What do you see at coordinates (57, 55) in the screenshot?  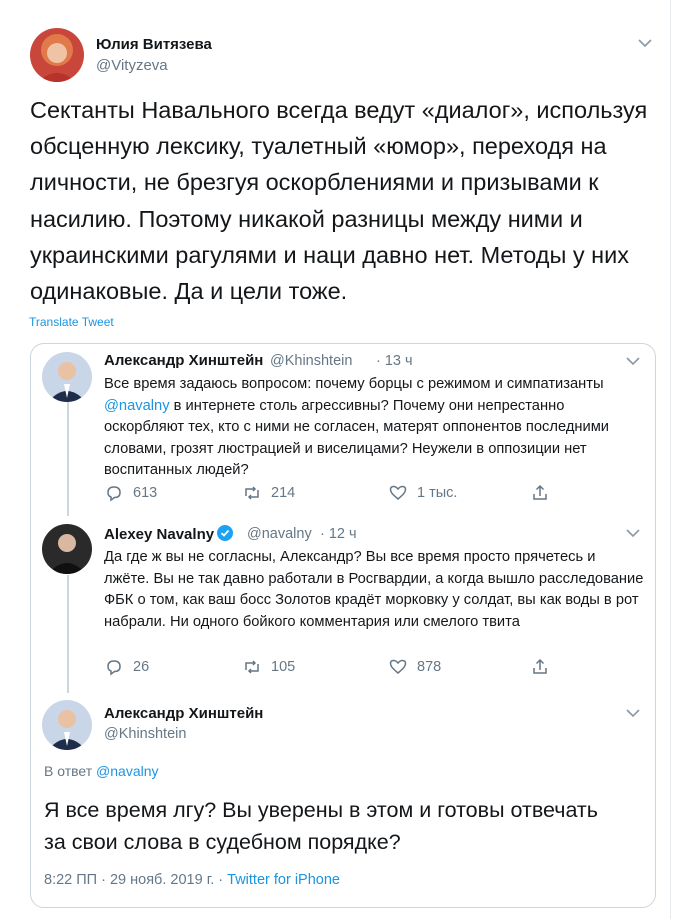 I see `author-avatar` at bounding box center [57, 55].